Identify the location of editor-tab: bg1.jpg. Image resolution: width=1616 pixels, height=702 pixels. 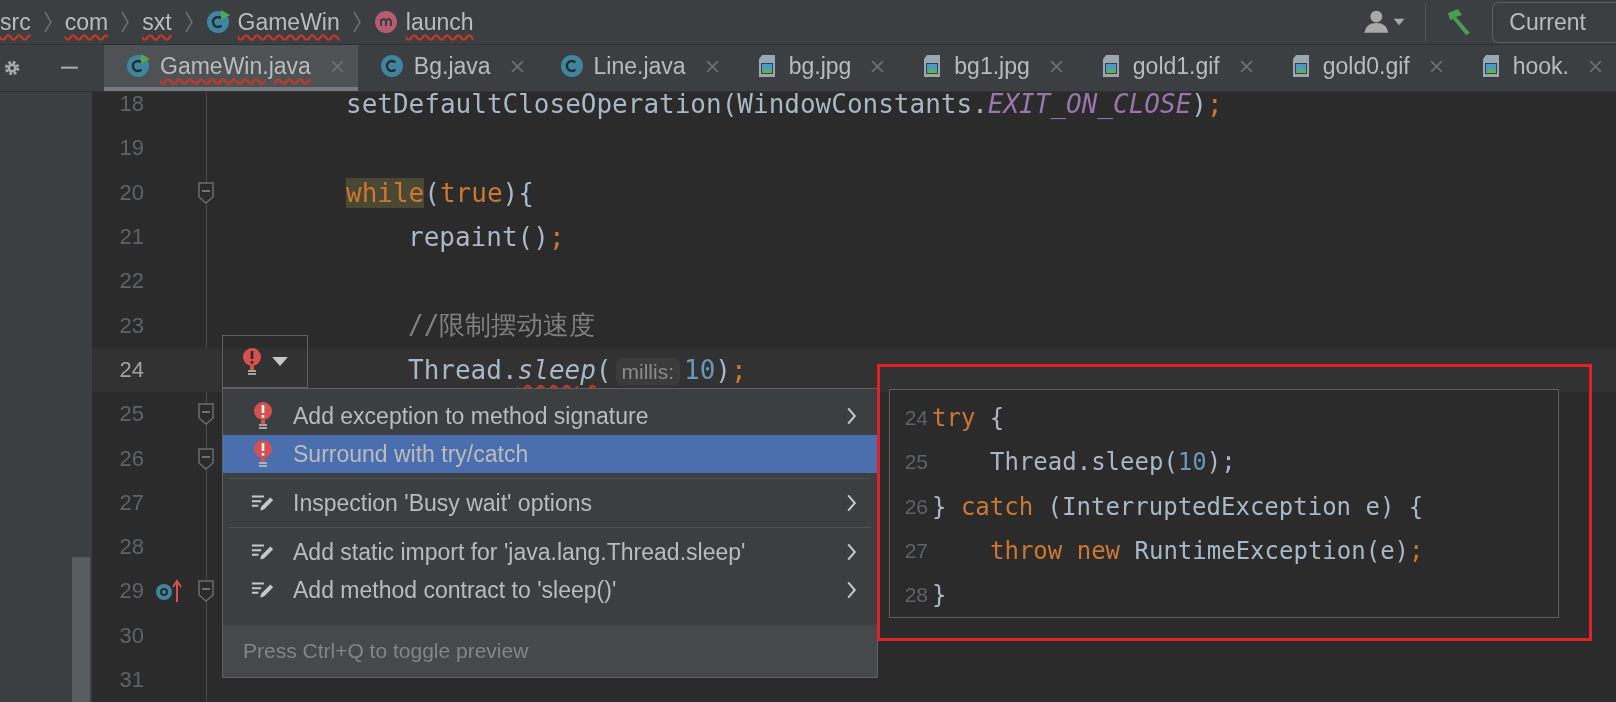
(987, 68).